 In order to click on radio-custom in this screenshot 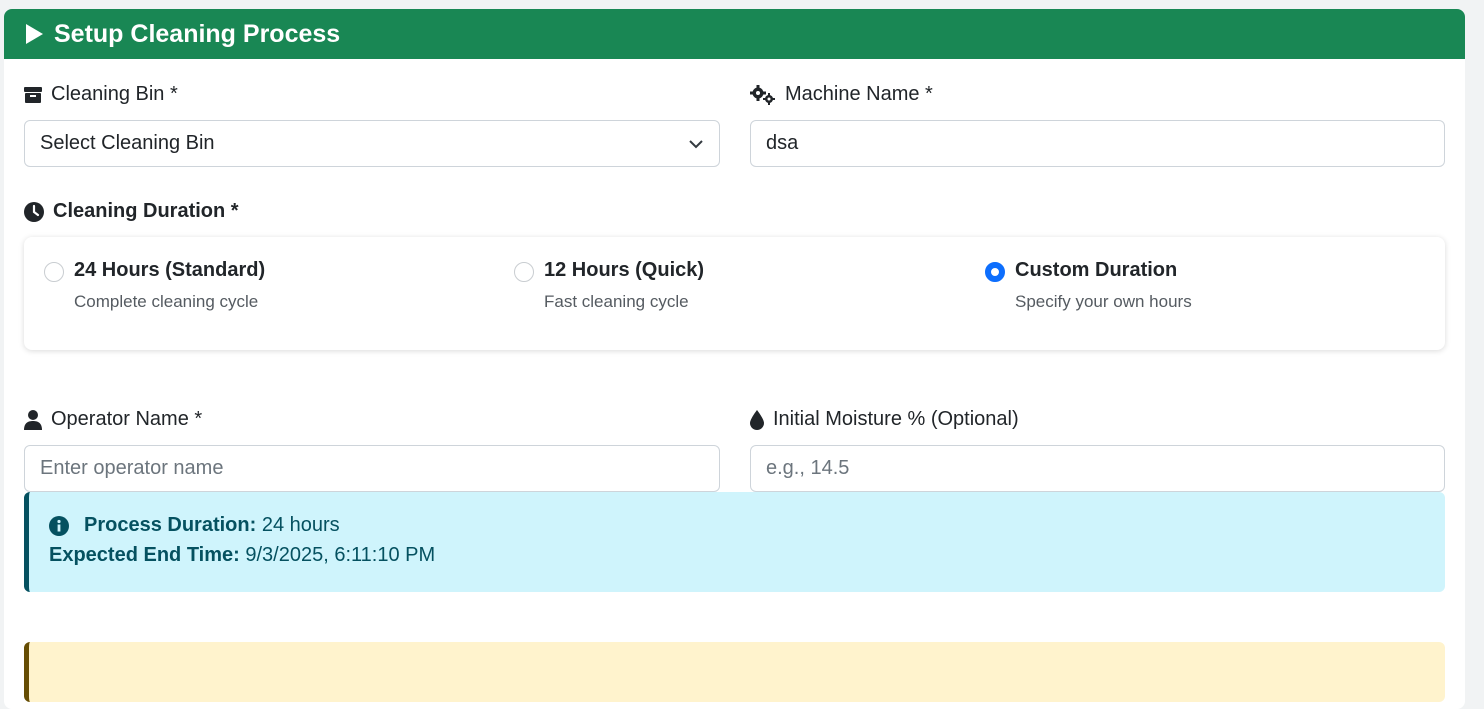, I will do `click(995, 272)`.